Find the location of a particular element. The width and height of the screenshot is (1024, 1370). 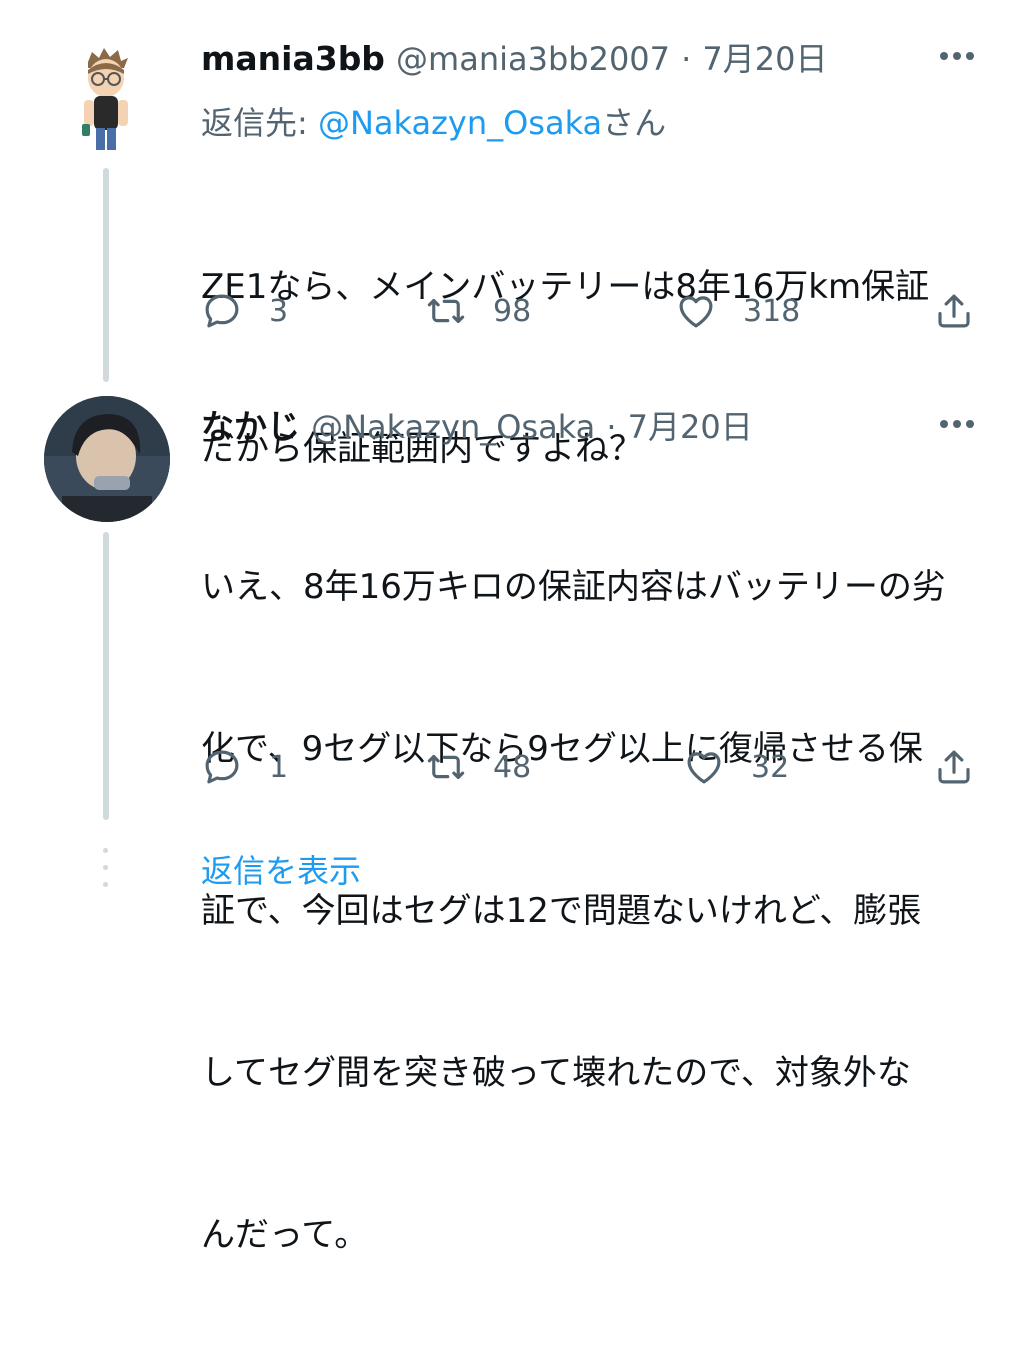

retweet-count: 98 is located at coordinates (512, 311).